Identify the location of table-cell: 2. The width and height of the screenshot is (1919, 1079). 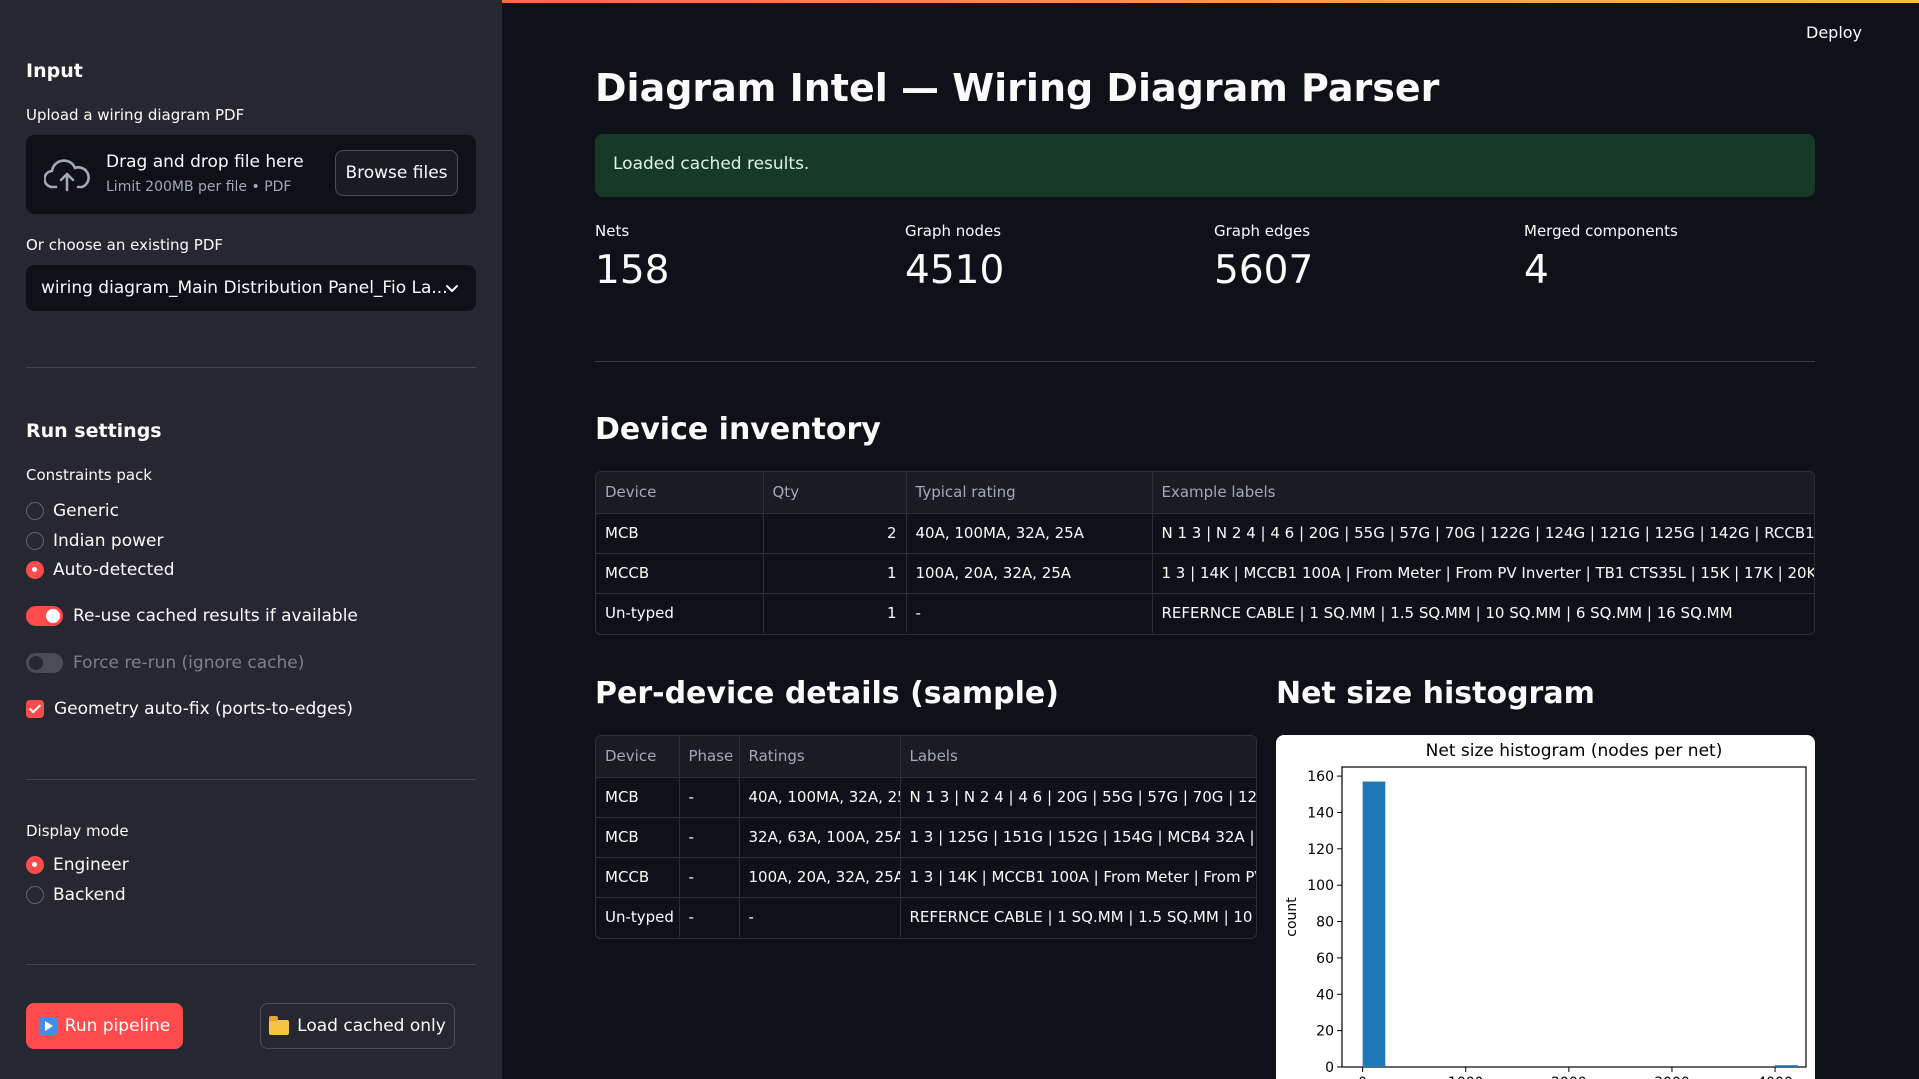
(835, 533).